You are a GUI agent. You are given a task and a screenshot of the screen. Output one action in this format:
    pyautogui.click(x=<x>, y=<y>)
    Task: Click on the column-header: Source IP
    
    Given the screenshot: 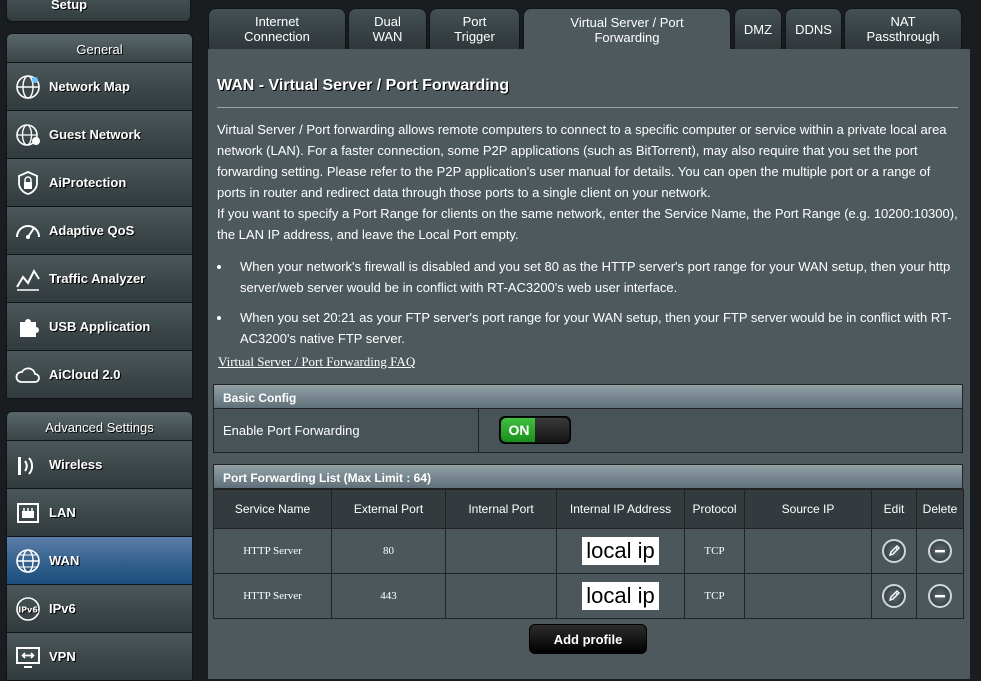 What is the action you would take?
    pyautogui.click(x=808, y=509)
    